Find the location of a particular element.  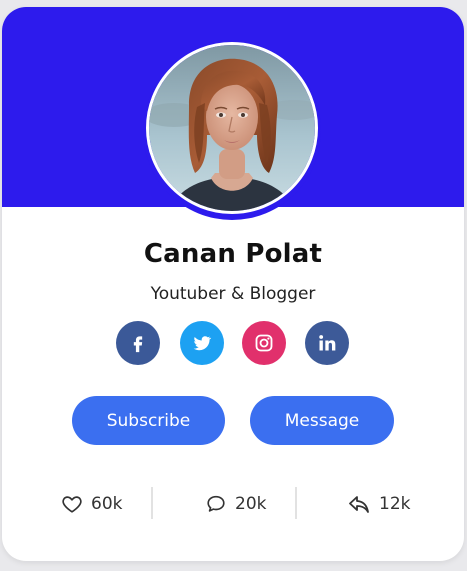

twitter-icon is located at coordinates (202, 343).